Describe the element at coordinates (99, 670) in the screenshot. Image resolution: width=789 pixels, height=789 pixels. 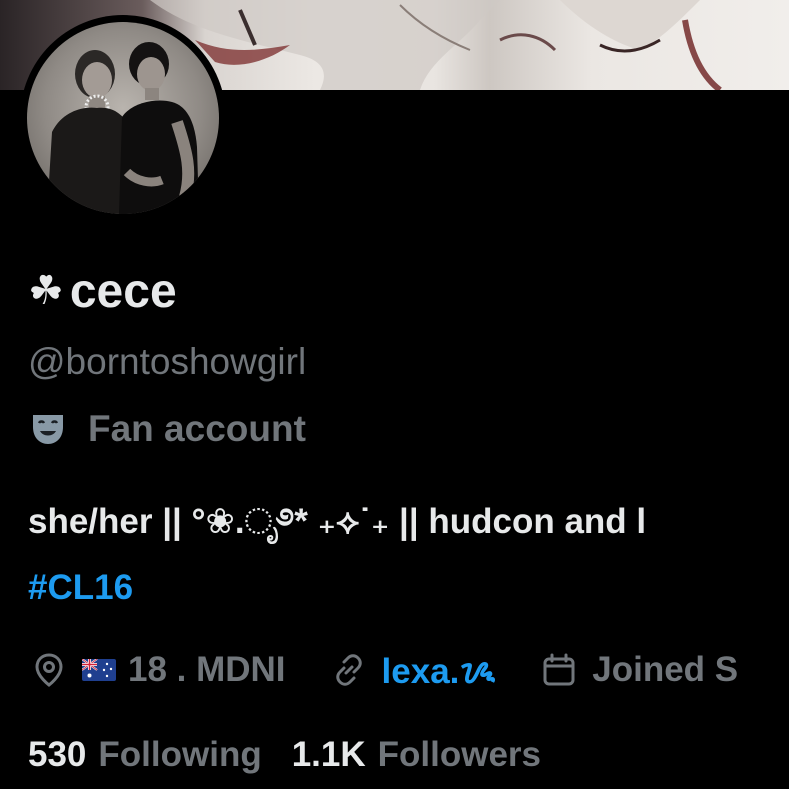
I see `australia-flag-icon` at that location.